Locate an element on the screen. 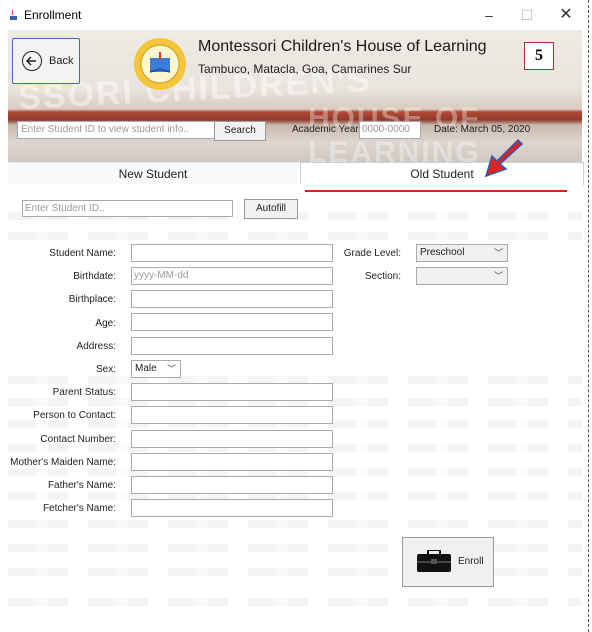 The height and width of the screenshot is (632, 592). section-label: Section: is located at coordinates (382, 276).